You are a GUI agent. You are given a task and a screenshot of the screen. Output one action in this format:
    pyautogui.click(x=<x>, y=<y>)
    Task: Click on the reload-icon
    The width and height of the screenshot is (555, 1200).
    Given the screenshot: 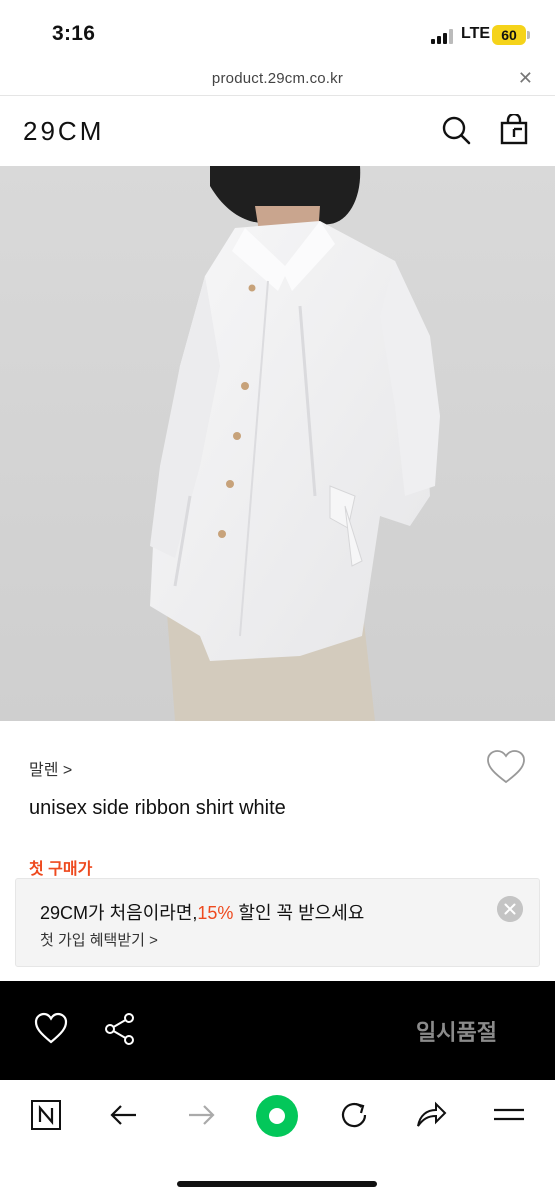 What is the action you would take?
    pyautogui.click(x=354, y=1115)
    